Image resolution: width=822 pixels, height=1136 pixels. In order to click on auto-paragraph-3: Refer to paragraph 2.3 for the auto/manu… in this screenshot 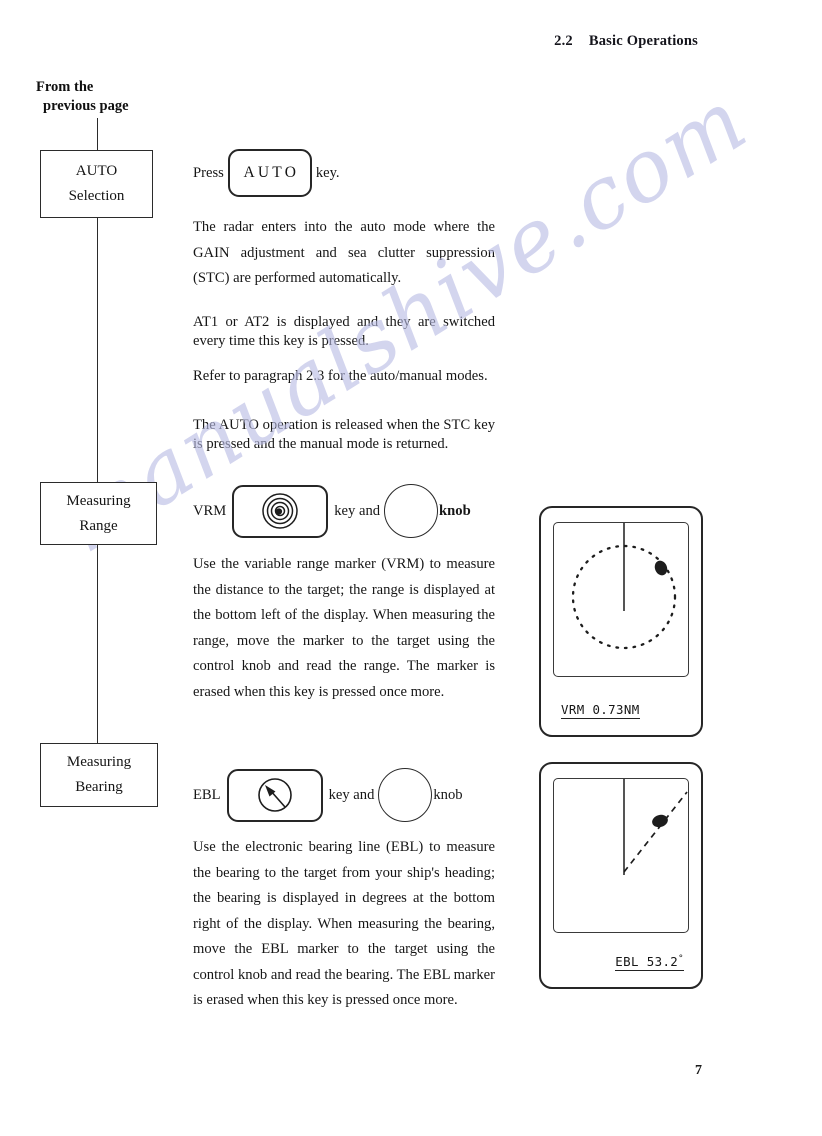, I will do `click(340, 376)`.